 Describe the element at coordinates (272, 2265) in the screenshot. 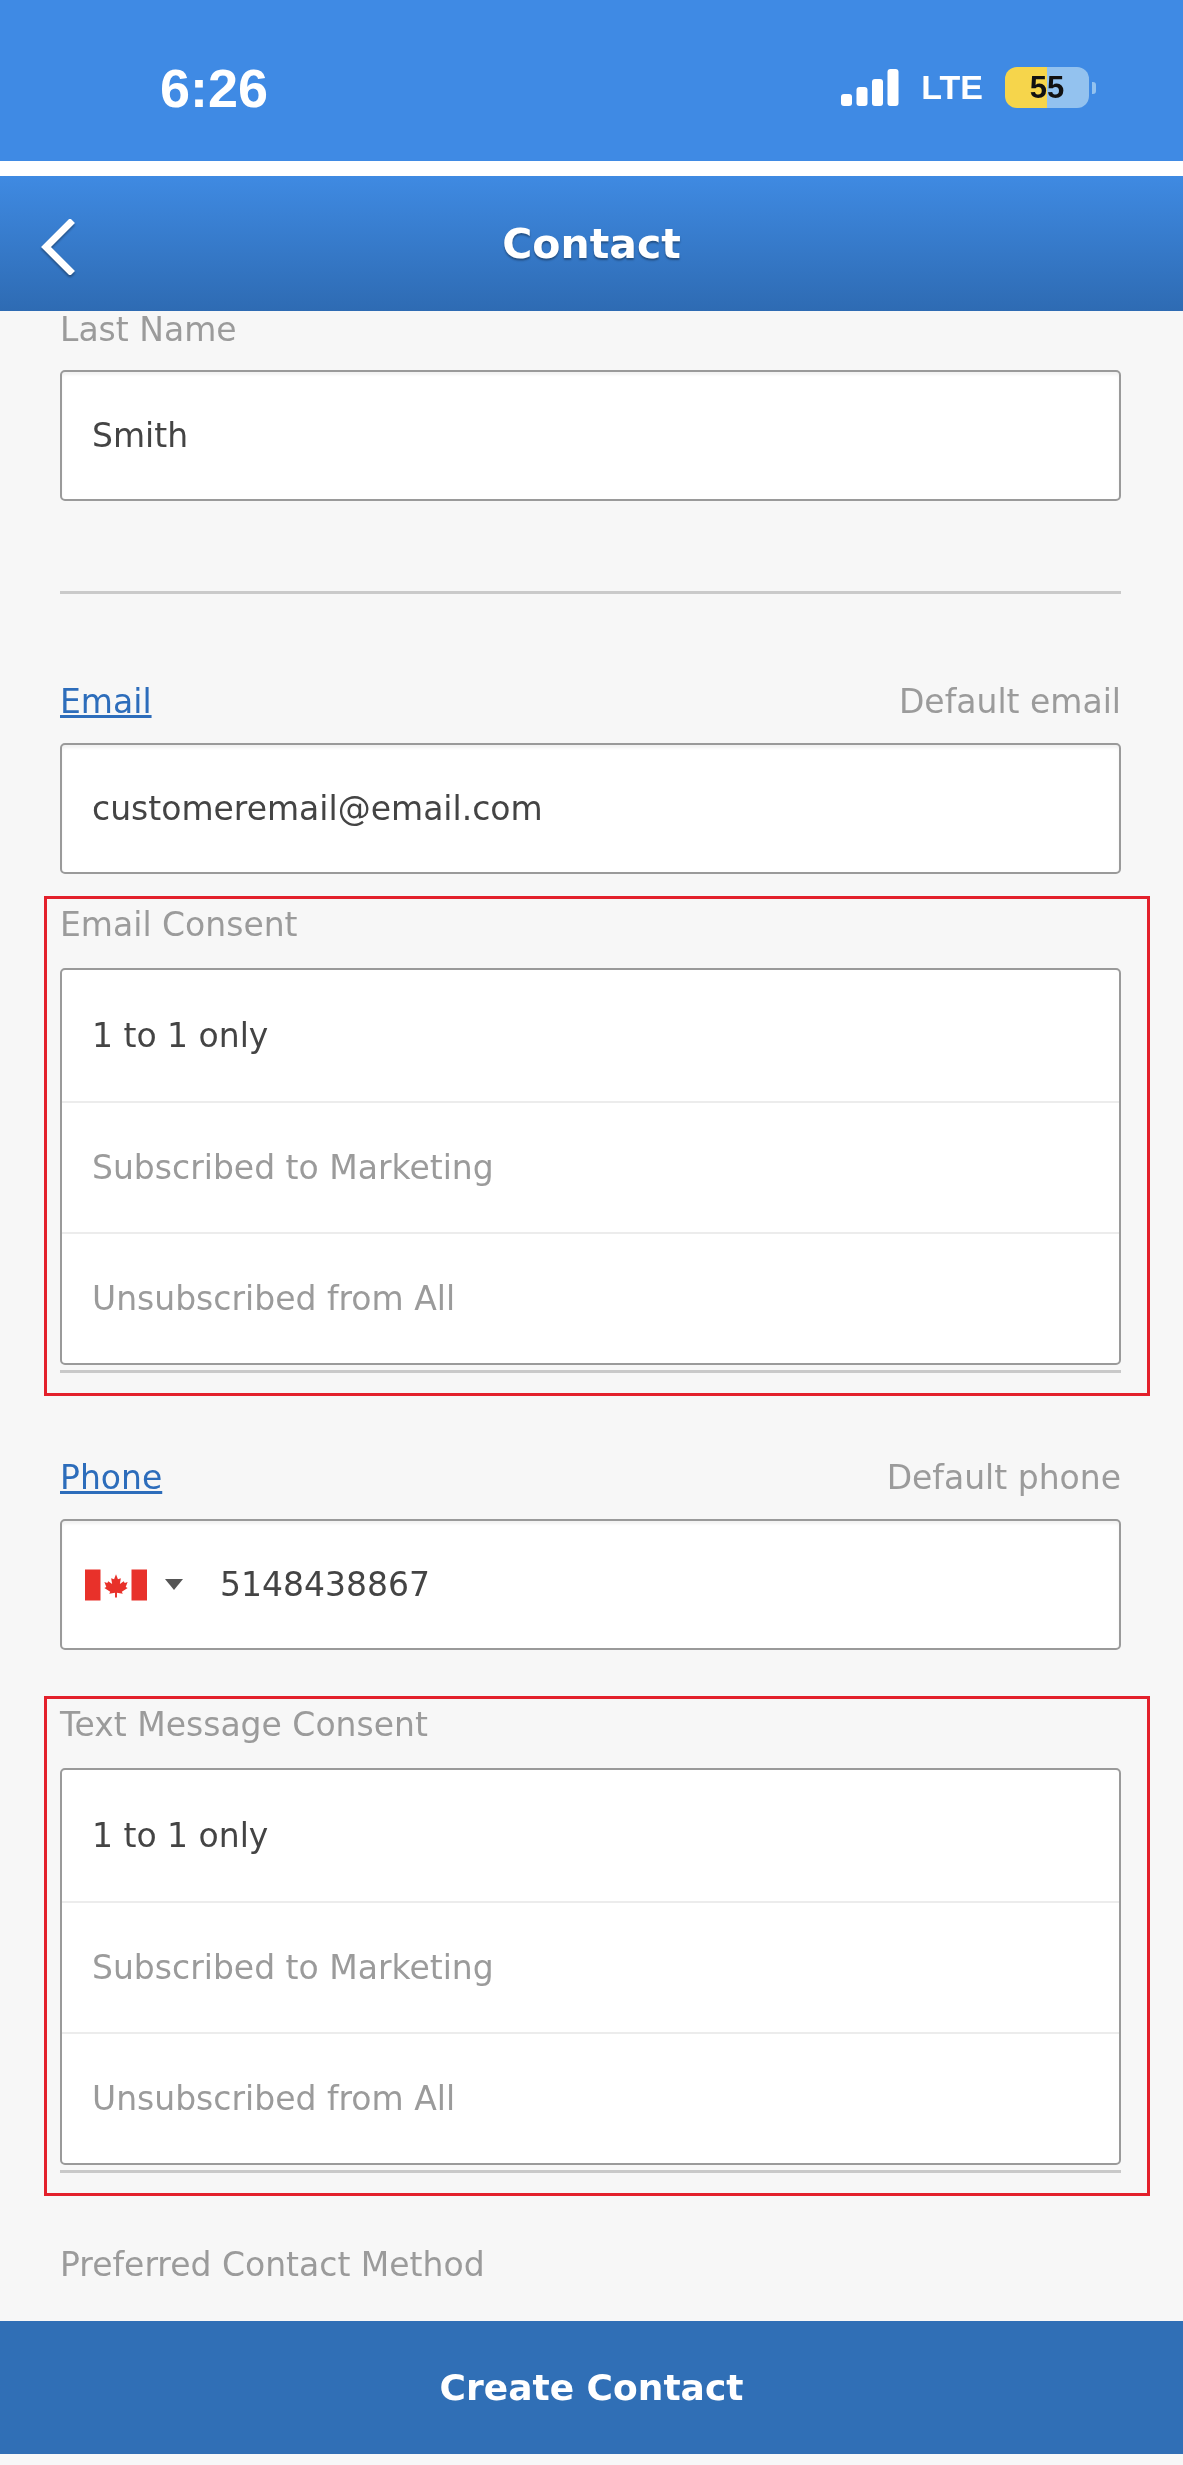

I see `field-label: Preferred Contact Method` at that location.